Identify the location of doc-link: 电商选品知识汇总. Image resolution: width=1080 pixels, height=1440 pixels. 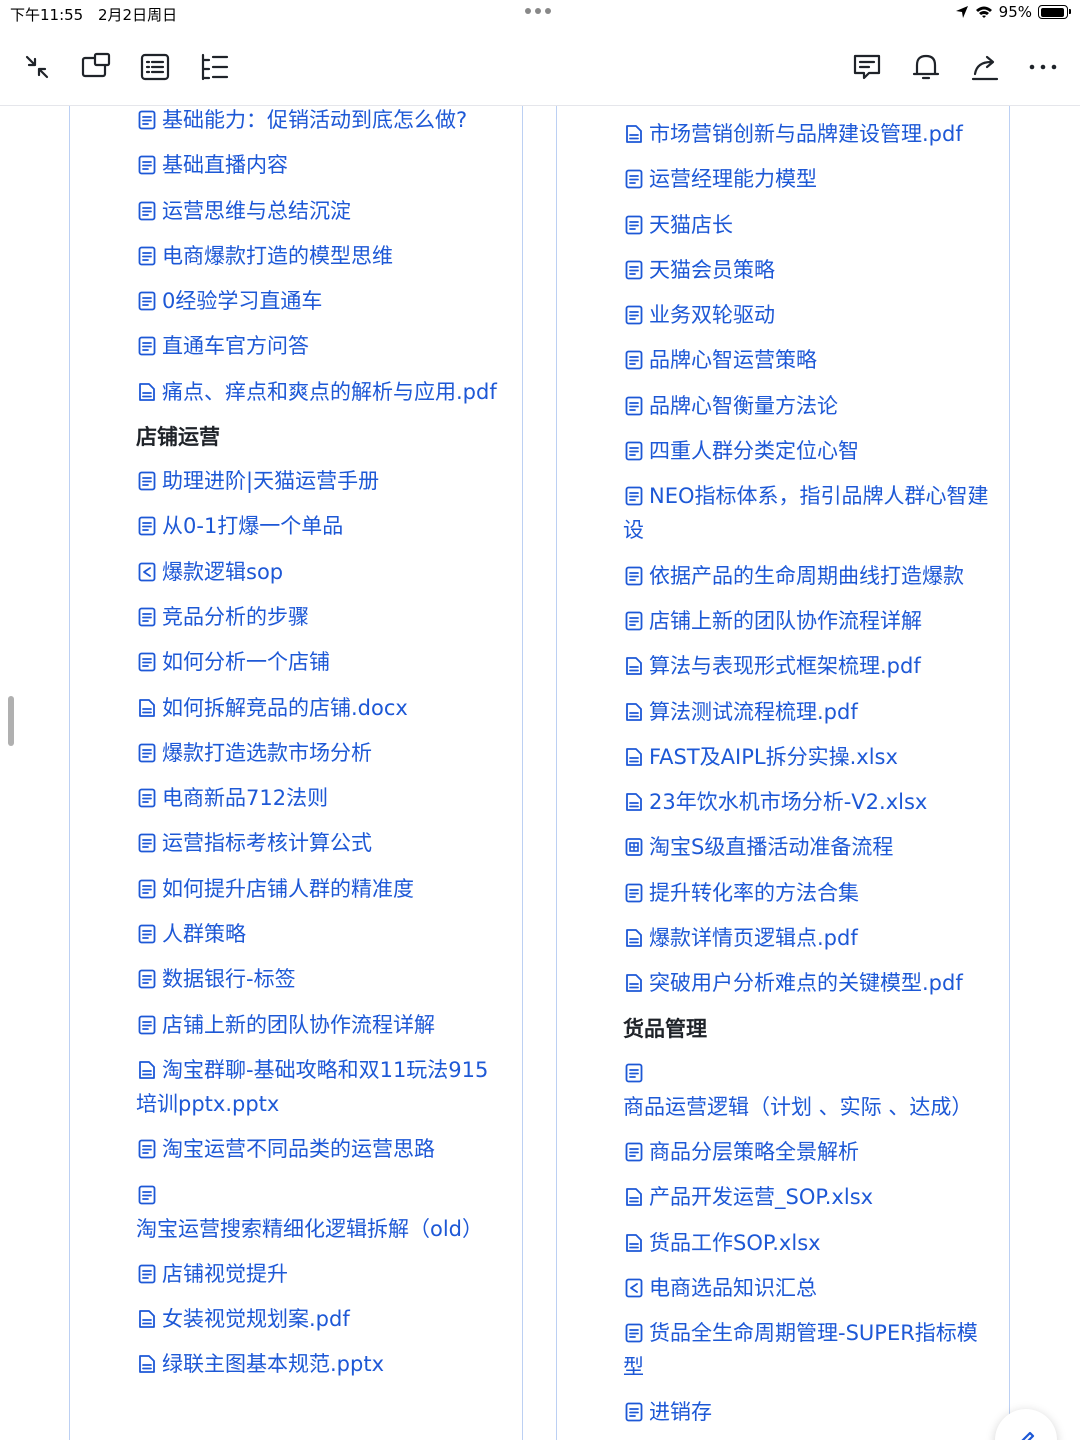
(806, 1288).